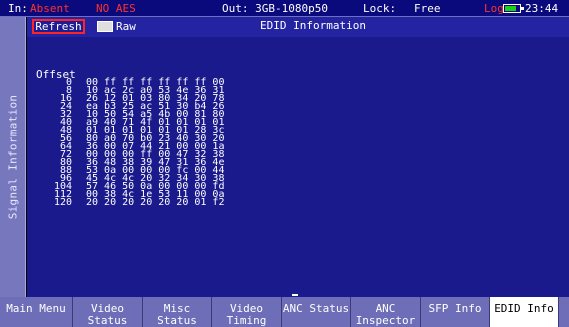 Image resolution: width=569 pixels, height=327 pixels. Describe the element at coordinates (316, 312) in the screenshot. I see `menu-item-anc-status: ANC Status` at that location.